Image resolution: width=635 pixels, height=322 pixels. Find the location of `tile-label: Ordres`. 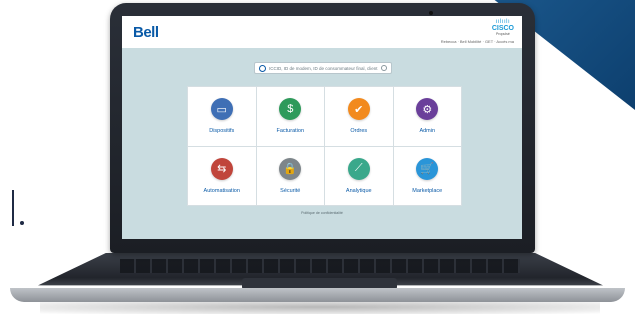

tile-label: Ordres is located at coordinates (359, 131).